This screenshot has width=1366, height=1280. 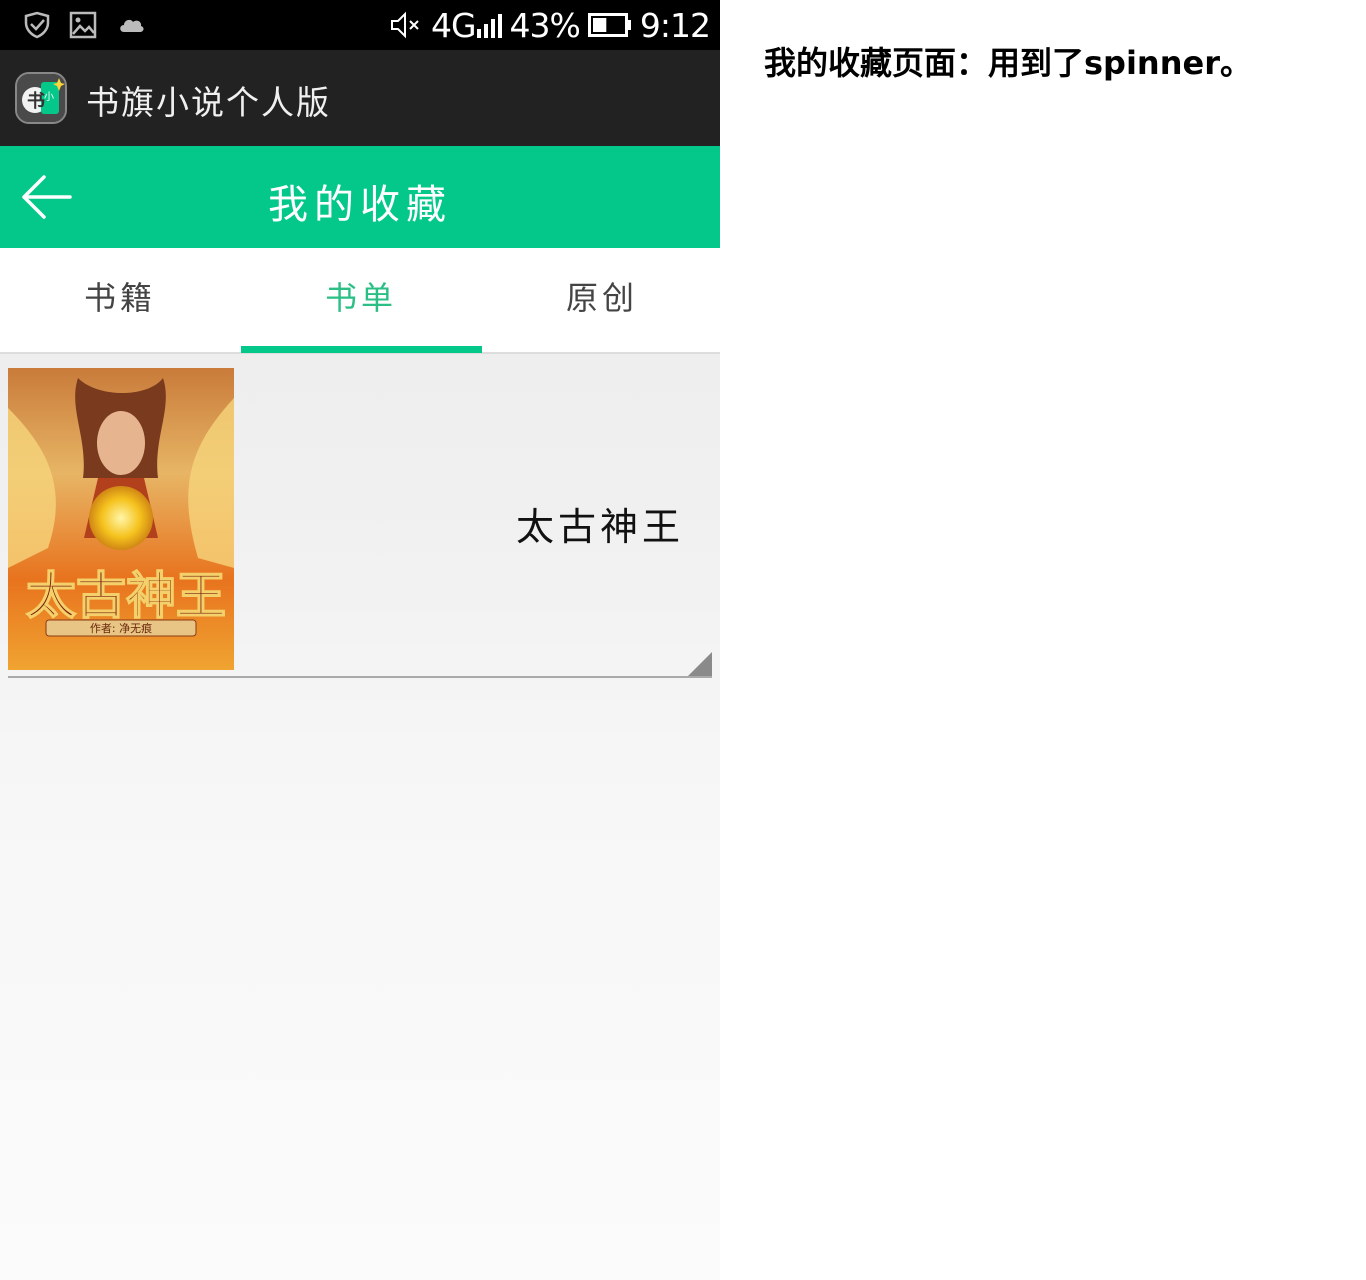 I want to click on annotation-text: 我的收藏页面：用到了spinner。, so click(x=1008, y=63).